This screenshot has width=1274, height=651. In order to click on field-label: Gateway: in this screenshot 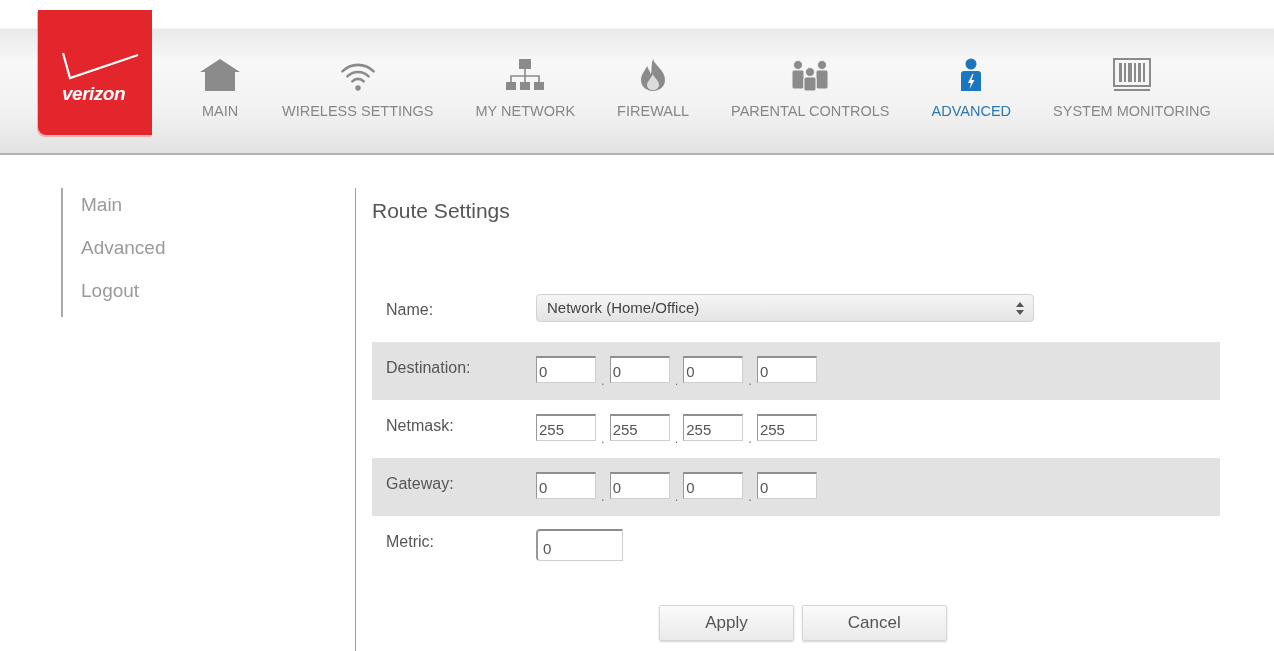, I will do `click(420, 484)`.